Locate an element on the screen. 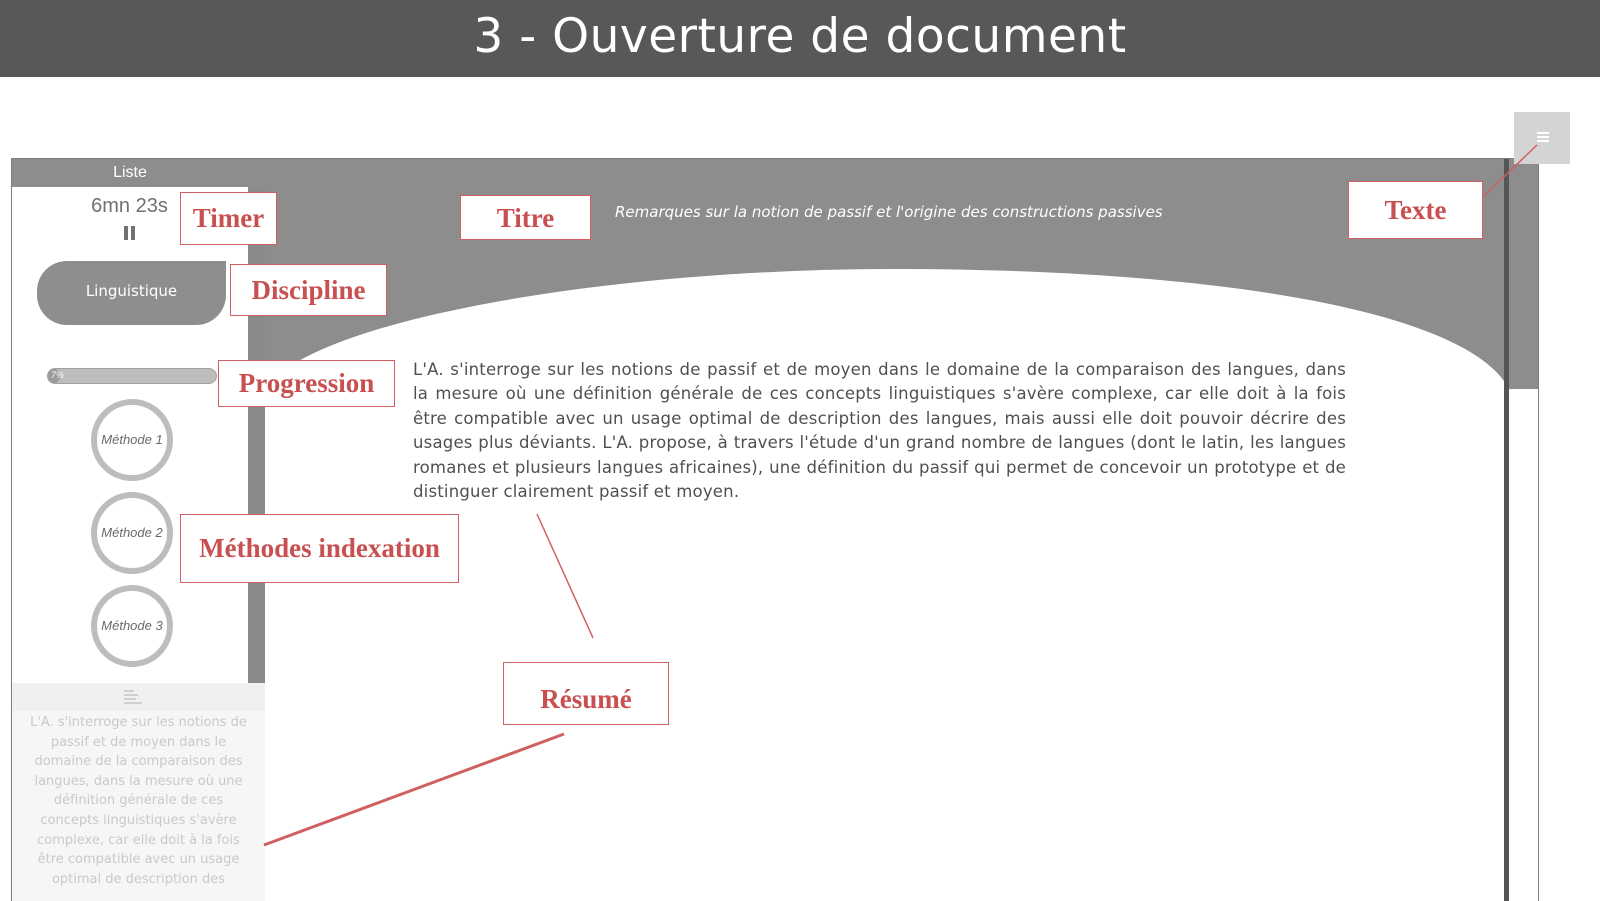 This screenshot has width=1600, height=901. callout-resume: Résumé is located at coordinates (586, 693).